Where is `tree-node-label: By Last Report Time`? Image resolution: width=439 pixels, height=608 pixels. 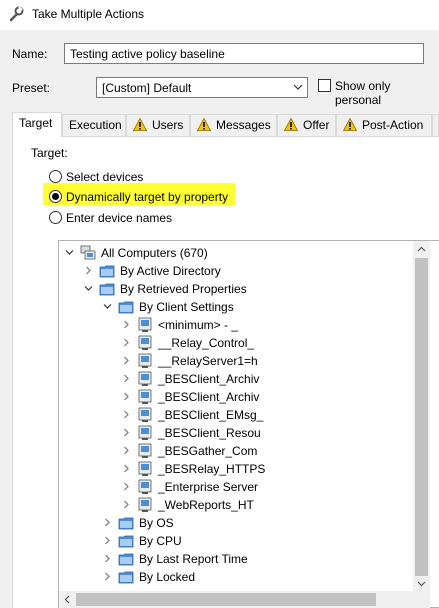
tree-node-label: By Last Report Time is located at coordinates (193, 559).